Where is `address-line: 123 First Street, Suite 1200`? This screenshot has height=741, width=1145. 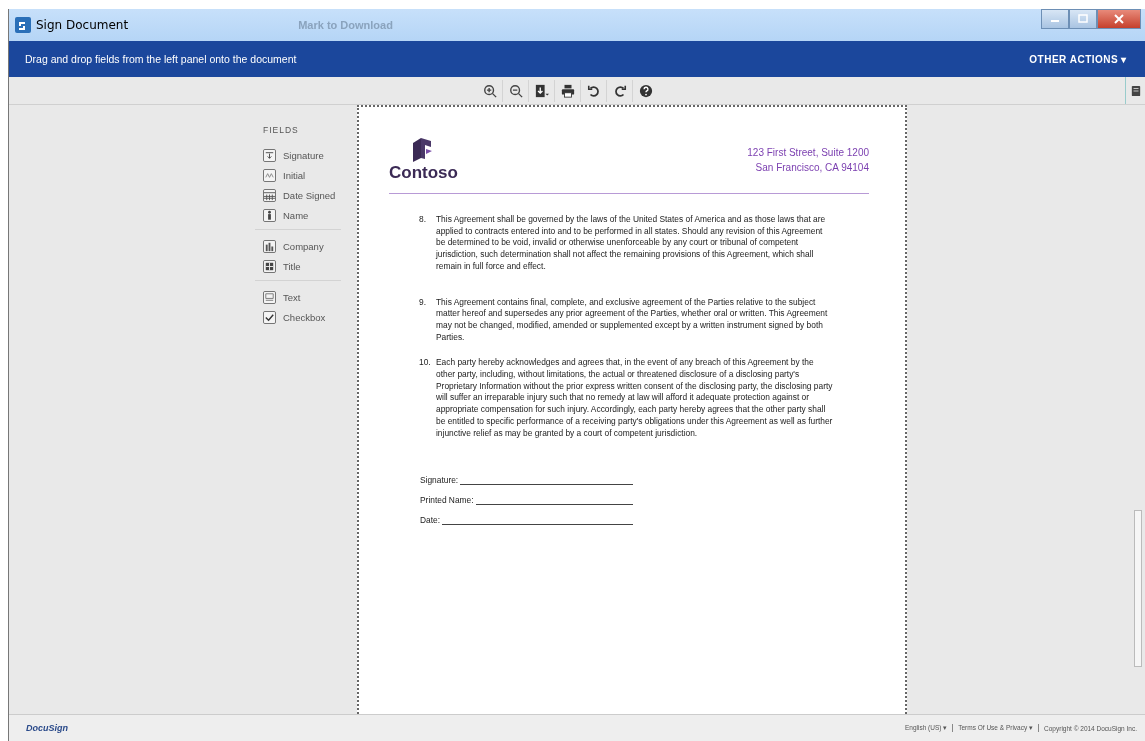
address-line: 123 First Street, Suite 1200 is located at coordinates (808, 153).